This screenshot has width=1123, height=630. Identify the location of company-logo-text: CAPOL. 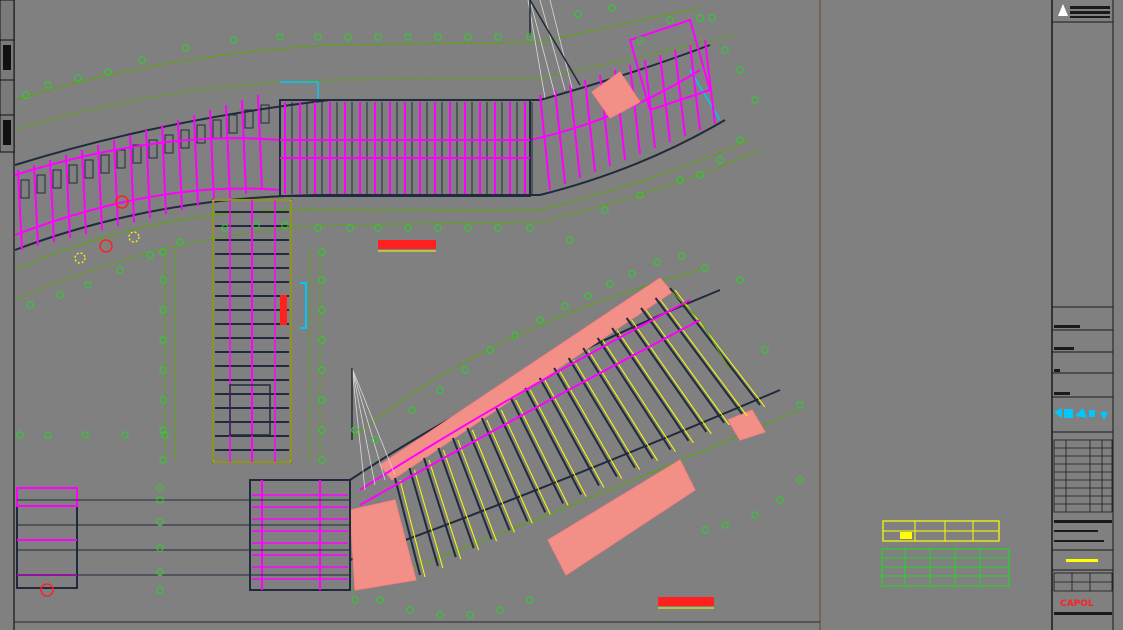
(1077, 604).